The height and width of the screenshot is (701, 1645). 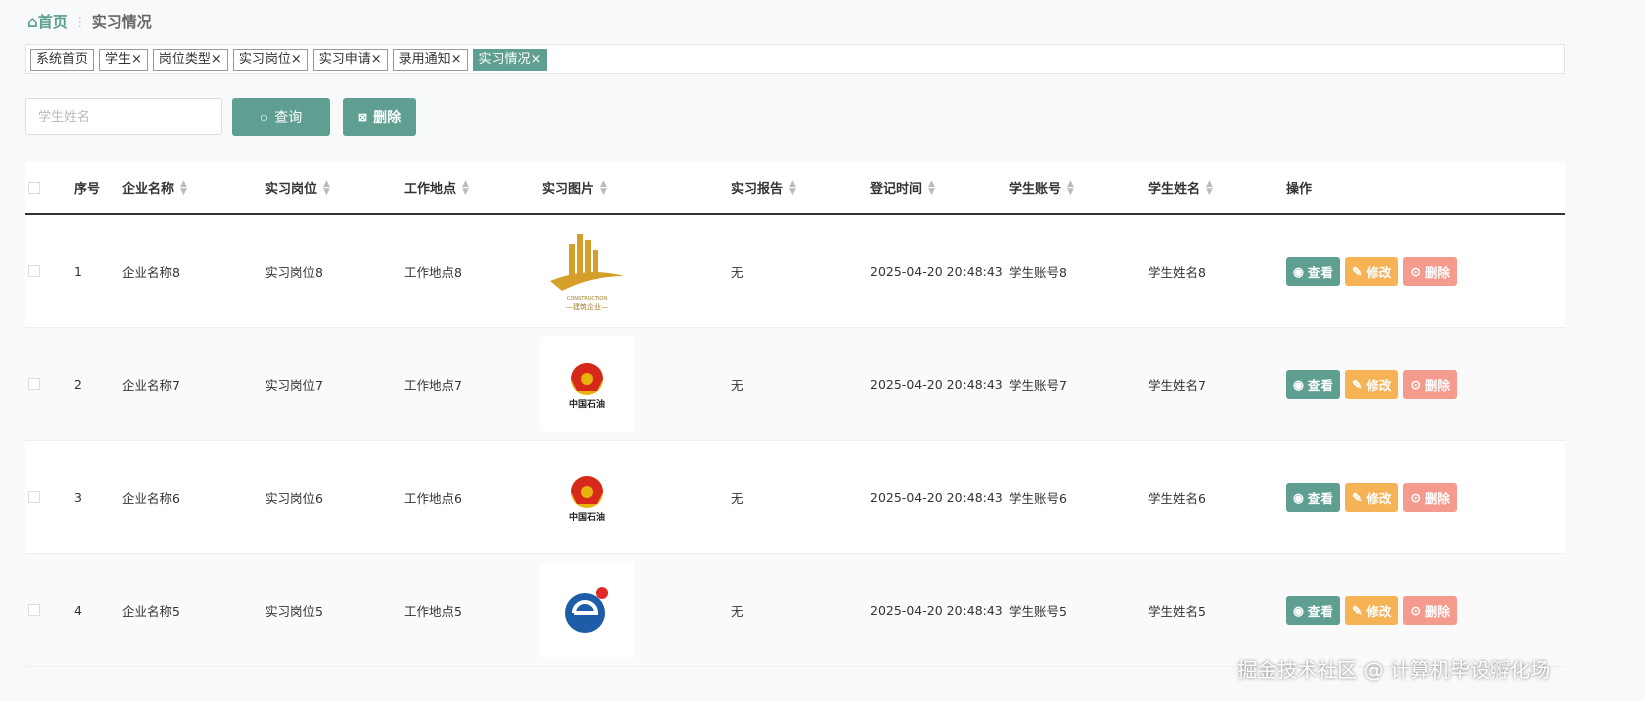 I want to click on column-label: 操作, so click(x=1299, y=189).